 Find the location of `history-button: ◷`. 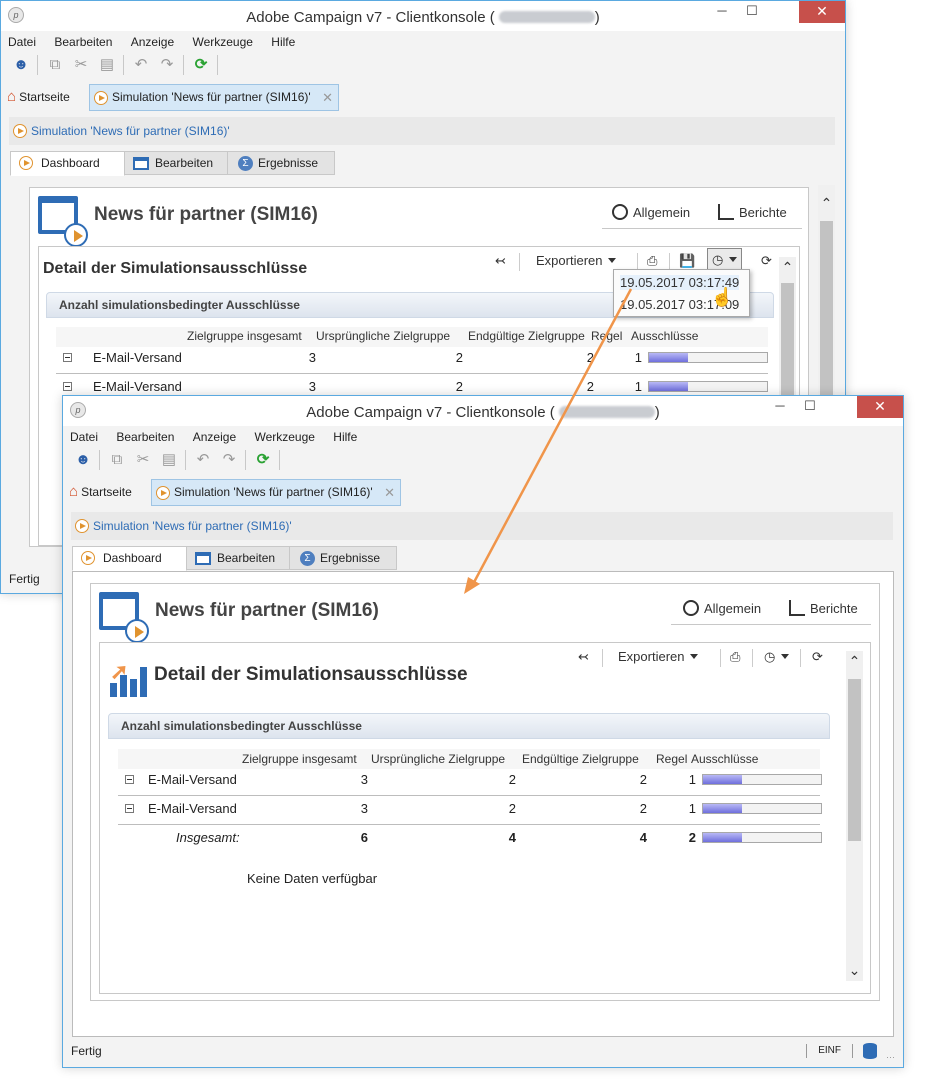

history-button: ◷ is located at coordinates (777, 657).